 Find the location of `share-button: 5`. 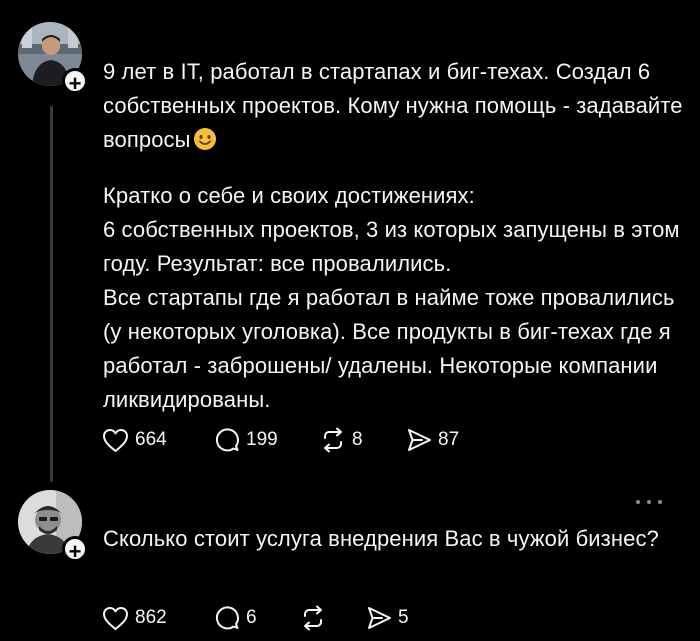

share-button: 5 is located at coordinates (387, 618).